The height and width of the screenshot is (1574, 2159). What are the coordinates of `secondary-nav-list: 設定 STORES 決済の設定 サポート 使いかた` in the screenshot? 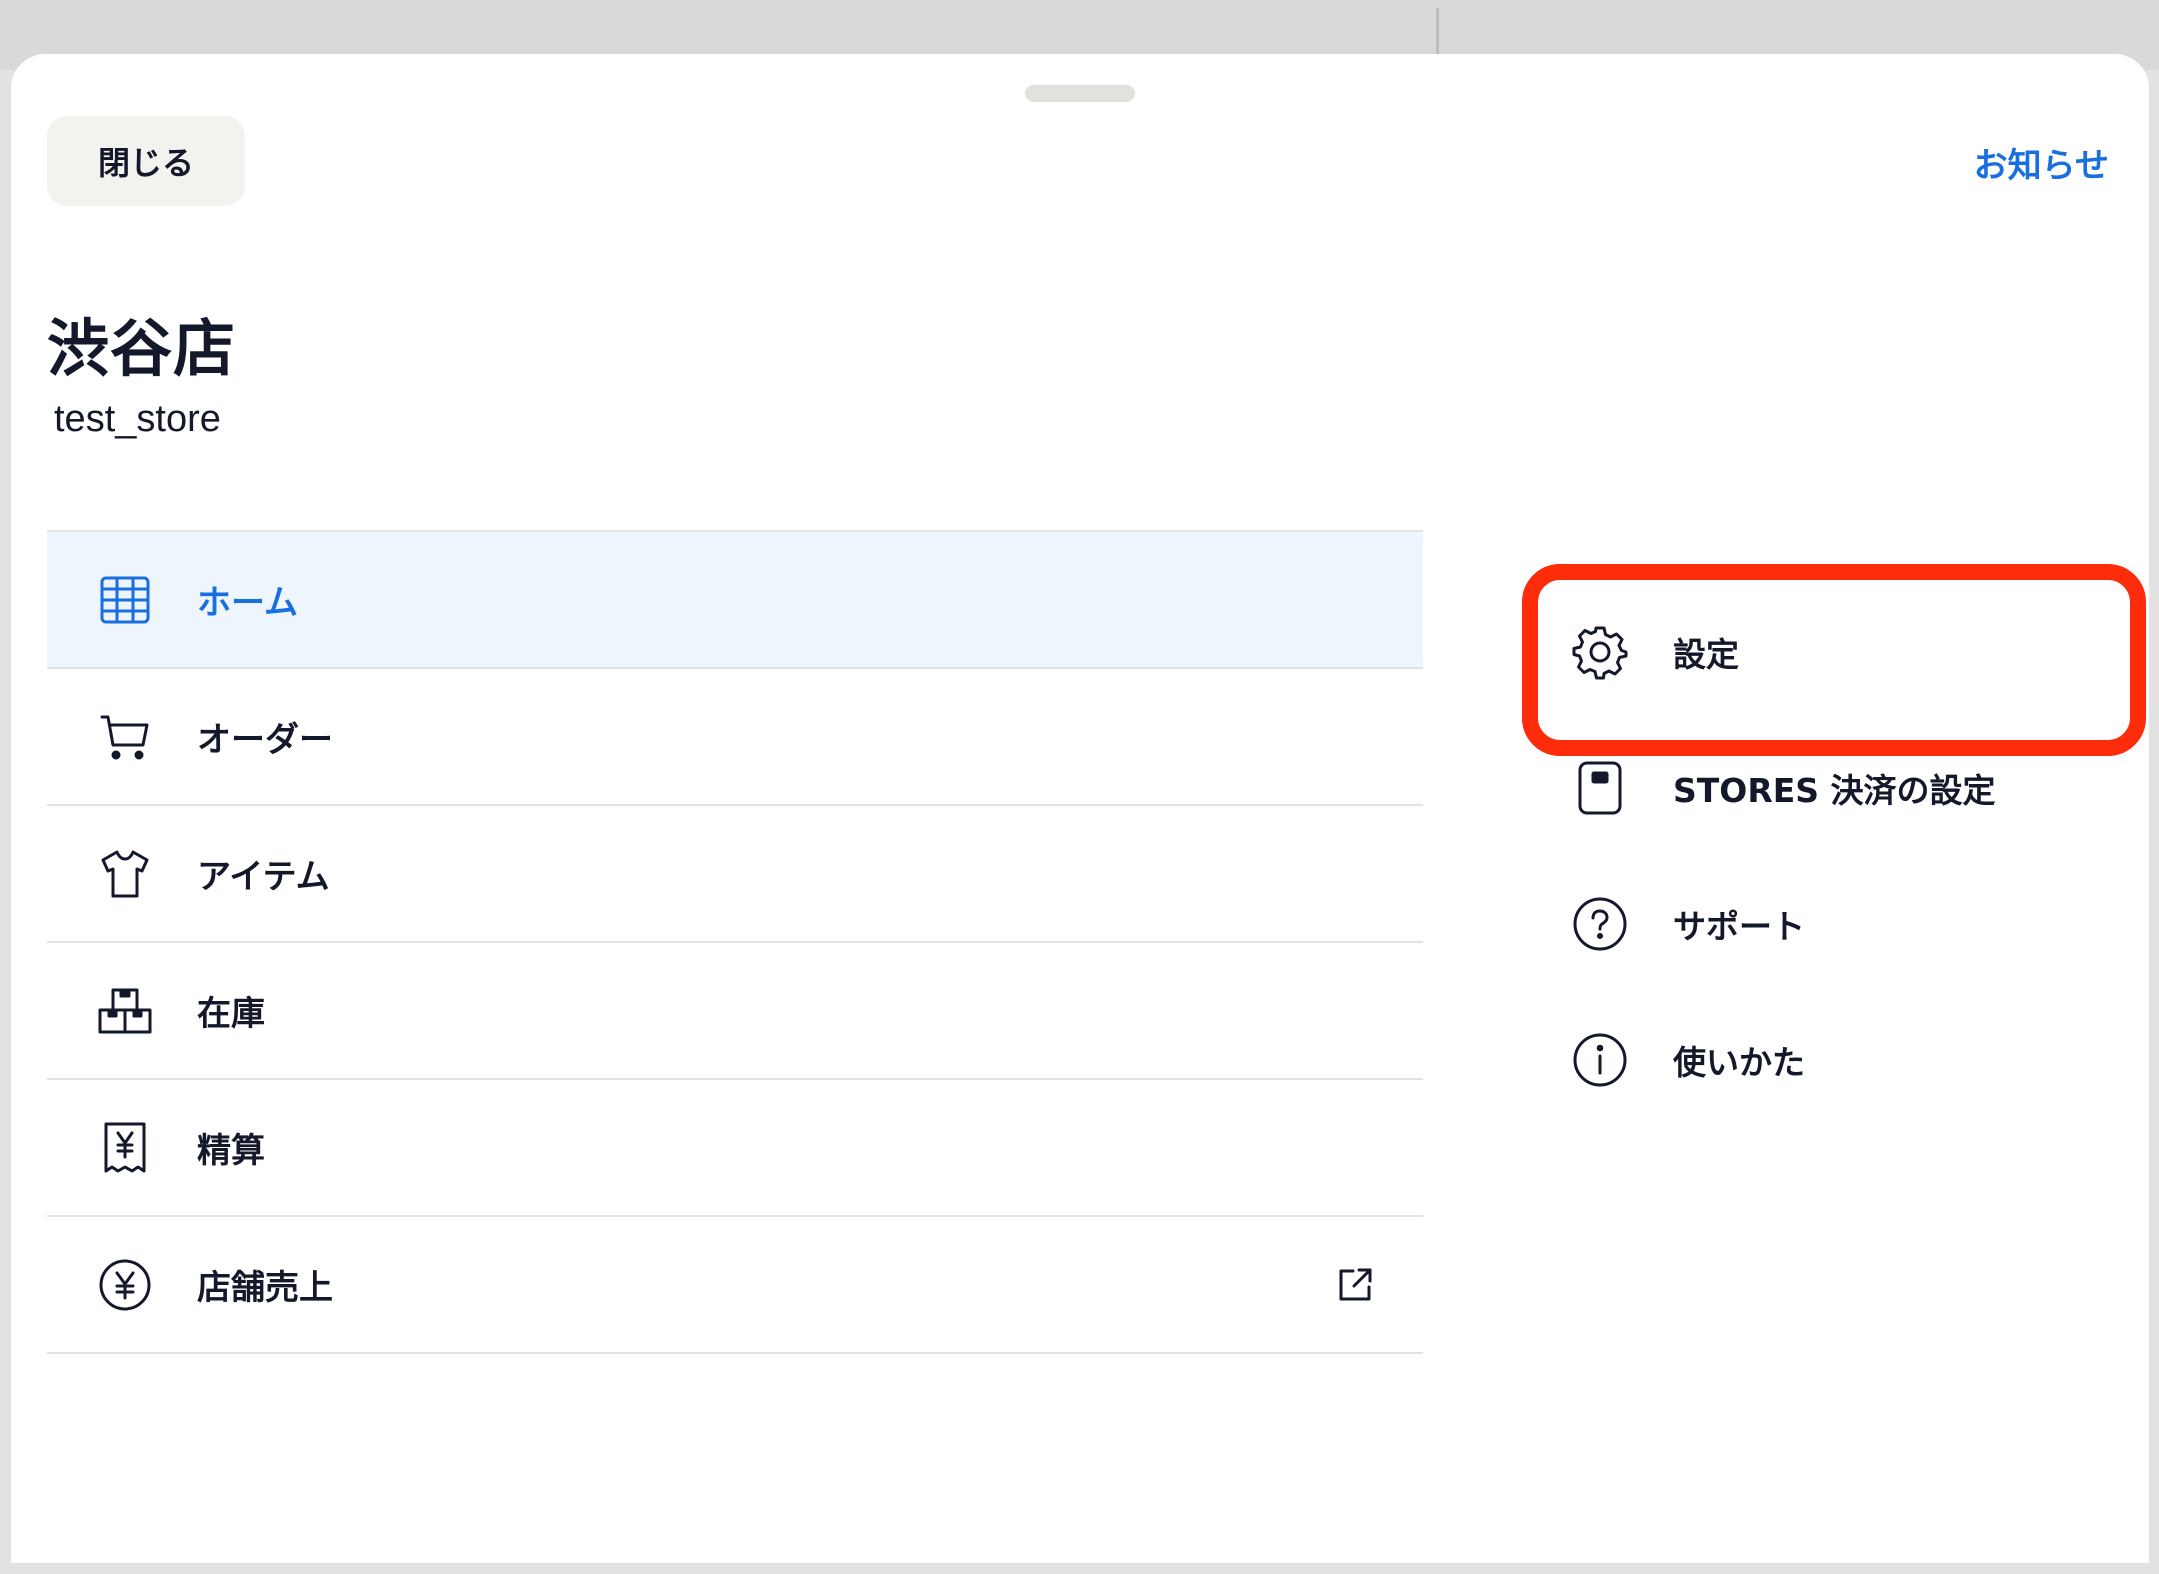 It's located at (1841, 856).